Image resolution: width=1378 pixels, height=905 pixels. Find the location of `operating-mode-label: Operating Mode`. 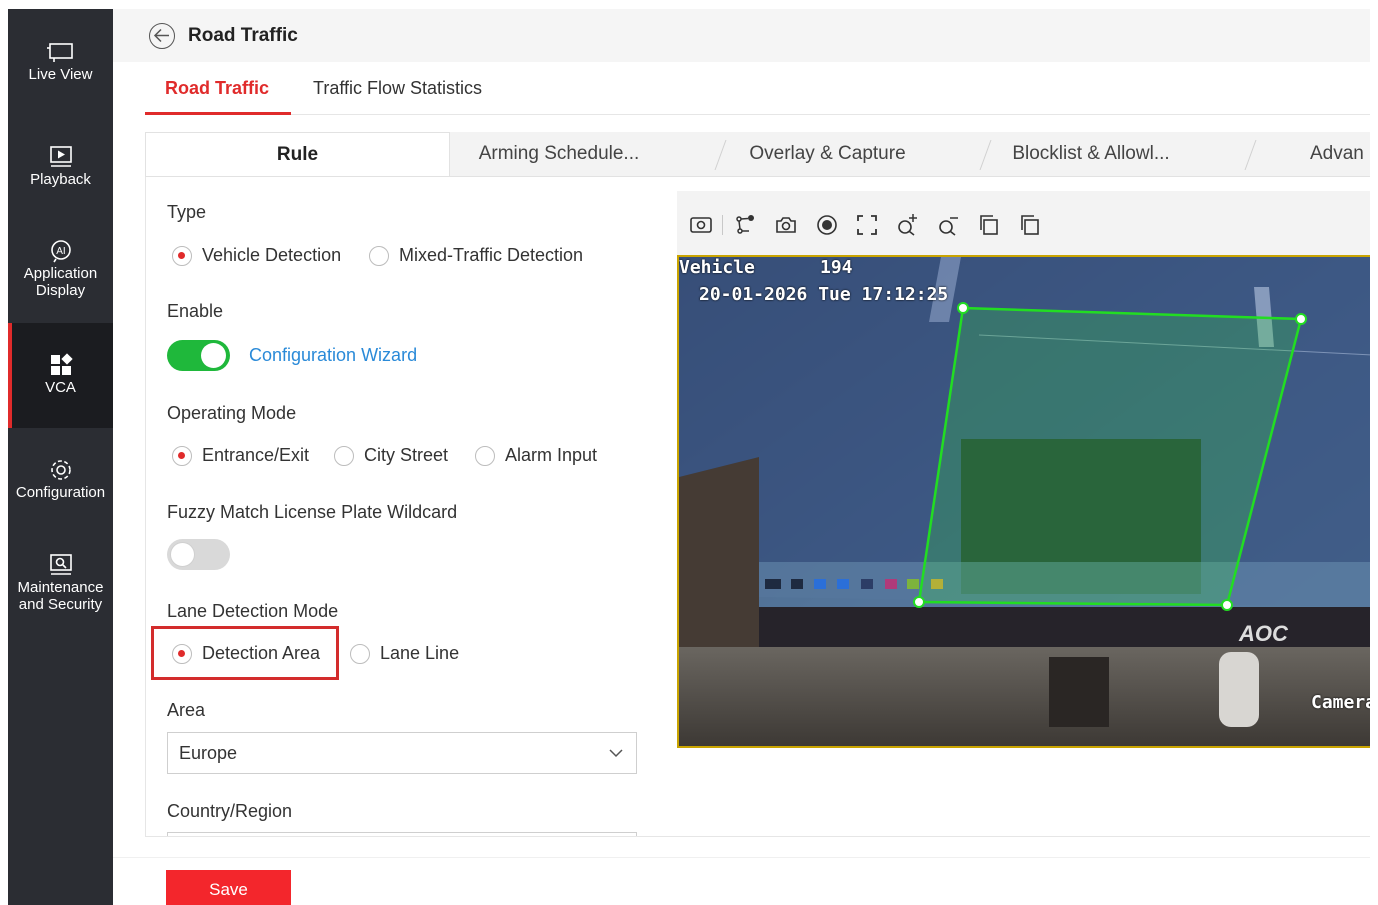

operating-mode-label: Operating Mode is located at coordinates (232, 413).